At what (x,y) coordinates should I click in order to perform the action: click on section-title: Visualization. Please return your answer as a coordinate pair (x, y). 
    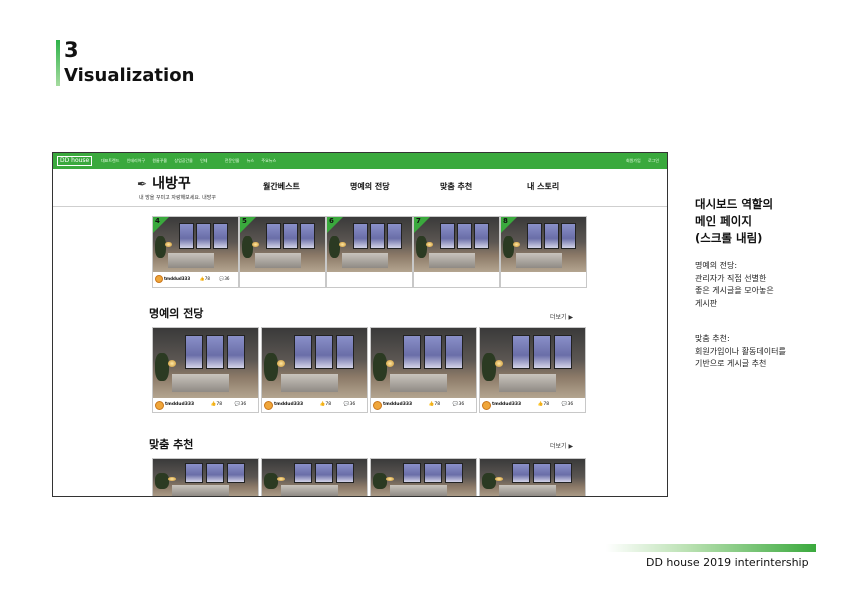
    Looking at the image, I should click on (129, 75).